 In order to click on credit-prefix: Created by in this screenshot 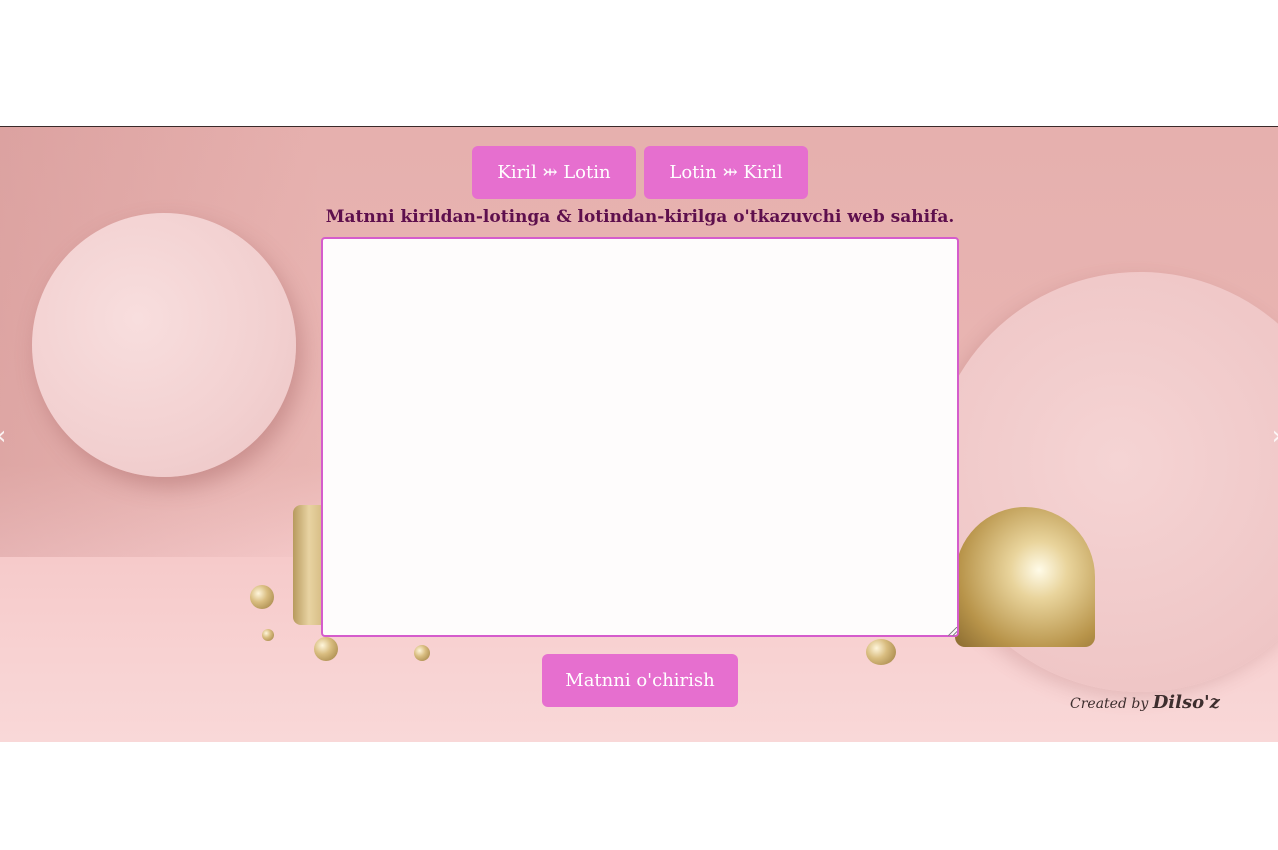, I will do `click(1111, 704)`.